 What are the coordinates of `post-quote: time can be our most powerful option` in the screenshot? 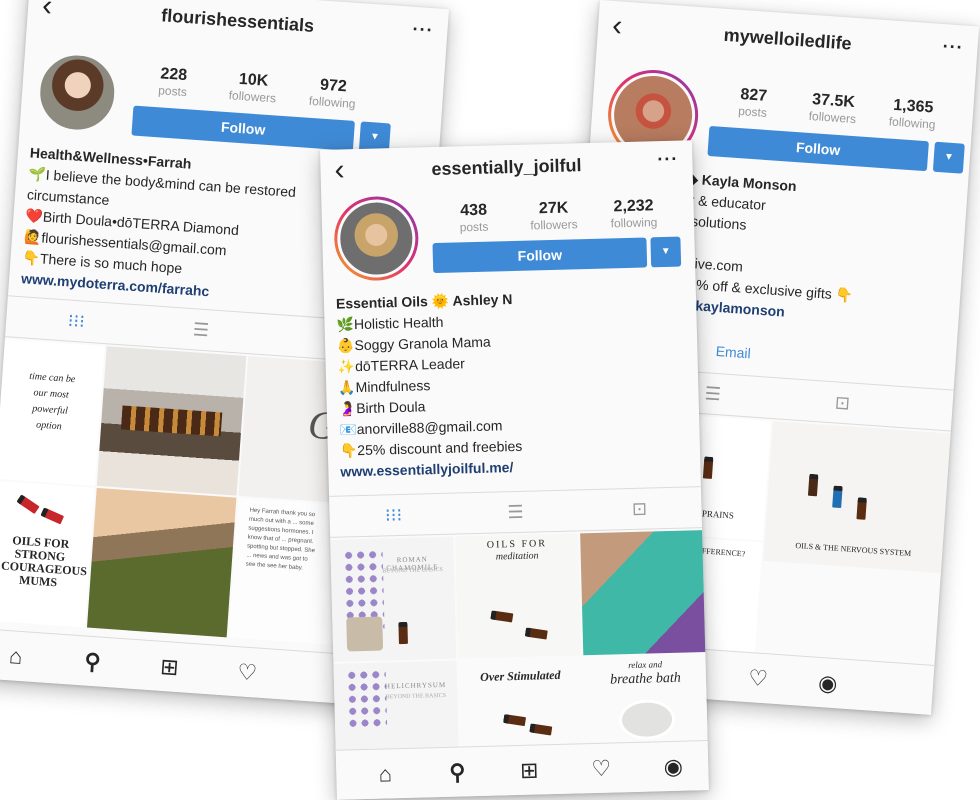 It's located at (52, 412).